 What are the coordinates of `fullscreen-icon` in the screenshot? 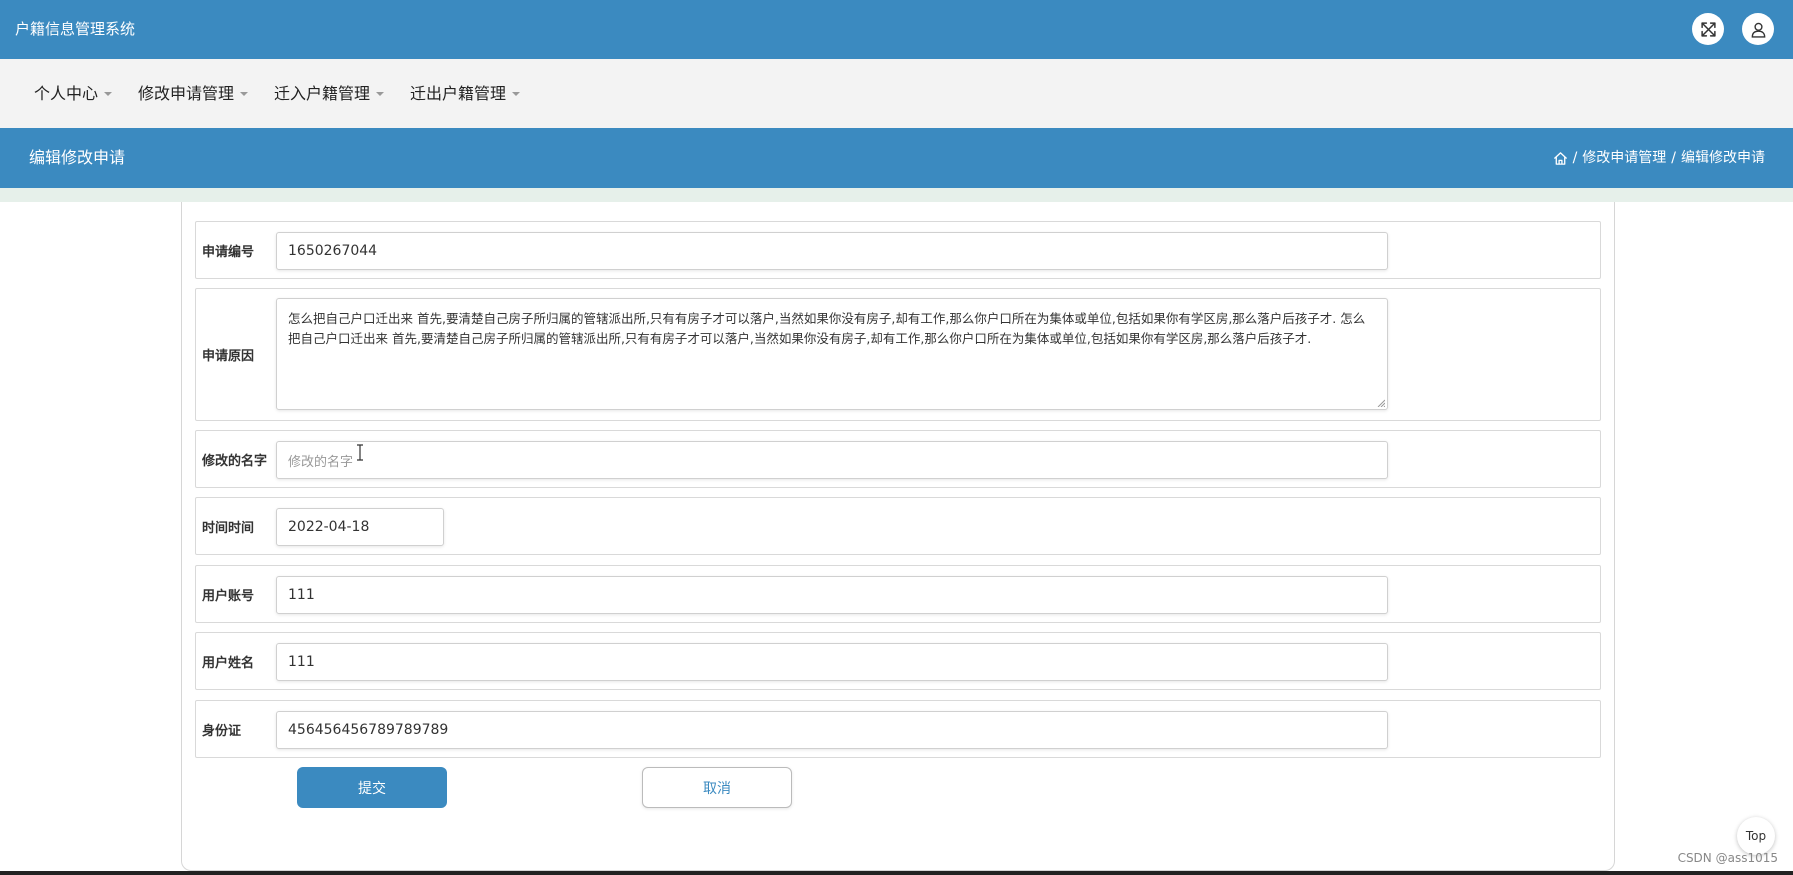 It's located at (1708, 29).